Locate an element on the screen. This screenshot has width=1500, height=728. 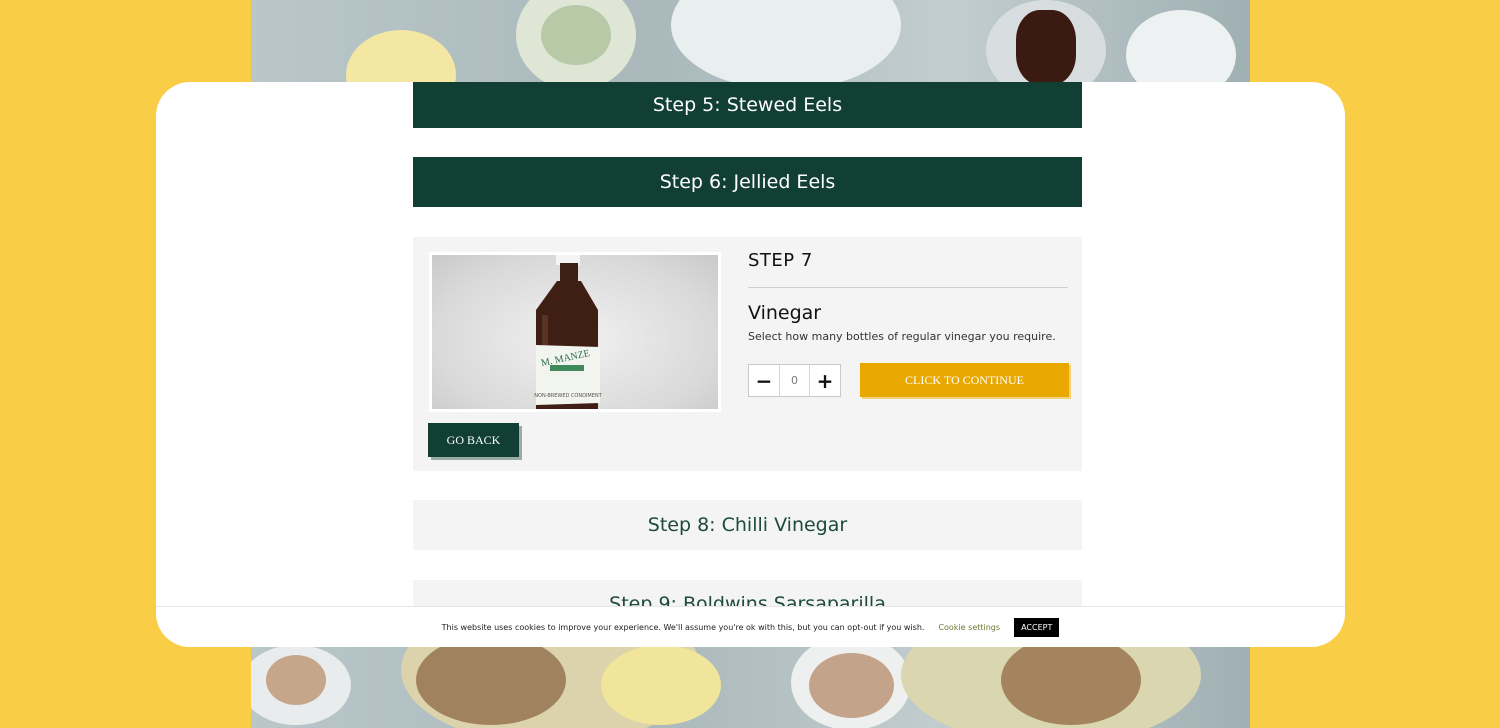
cookie-settings-link: Cookie settings is located at coordinates (969, 627).